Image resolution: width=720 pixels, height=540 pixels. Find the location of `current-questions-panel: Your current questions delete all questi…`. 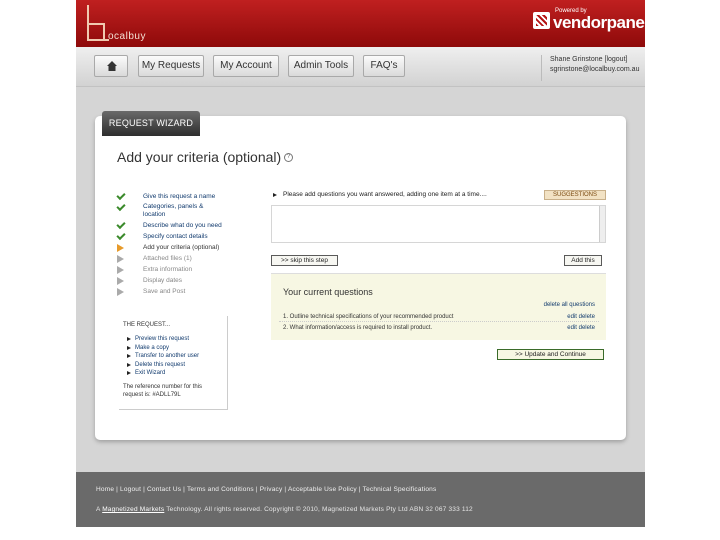

current-questions-panel: Your current questions delete all questi… is located at coordinates (438, 306).